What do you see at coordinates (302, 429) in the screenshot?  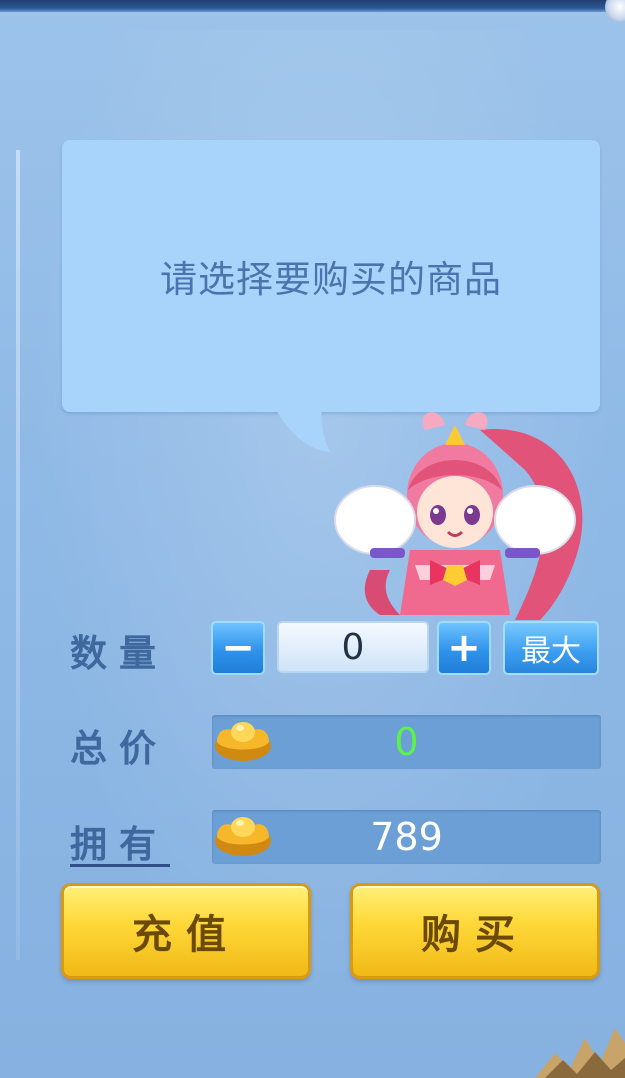 I see `speech-bubble-tail` at bounding box center [302, 429].